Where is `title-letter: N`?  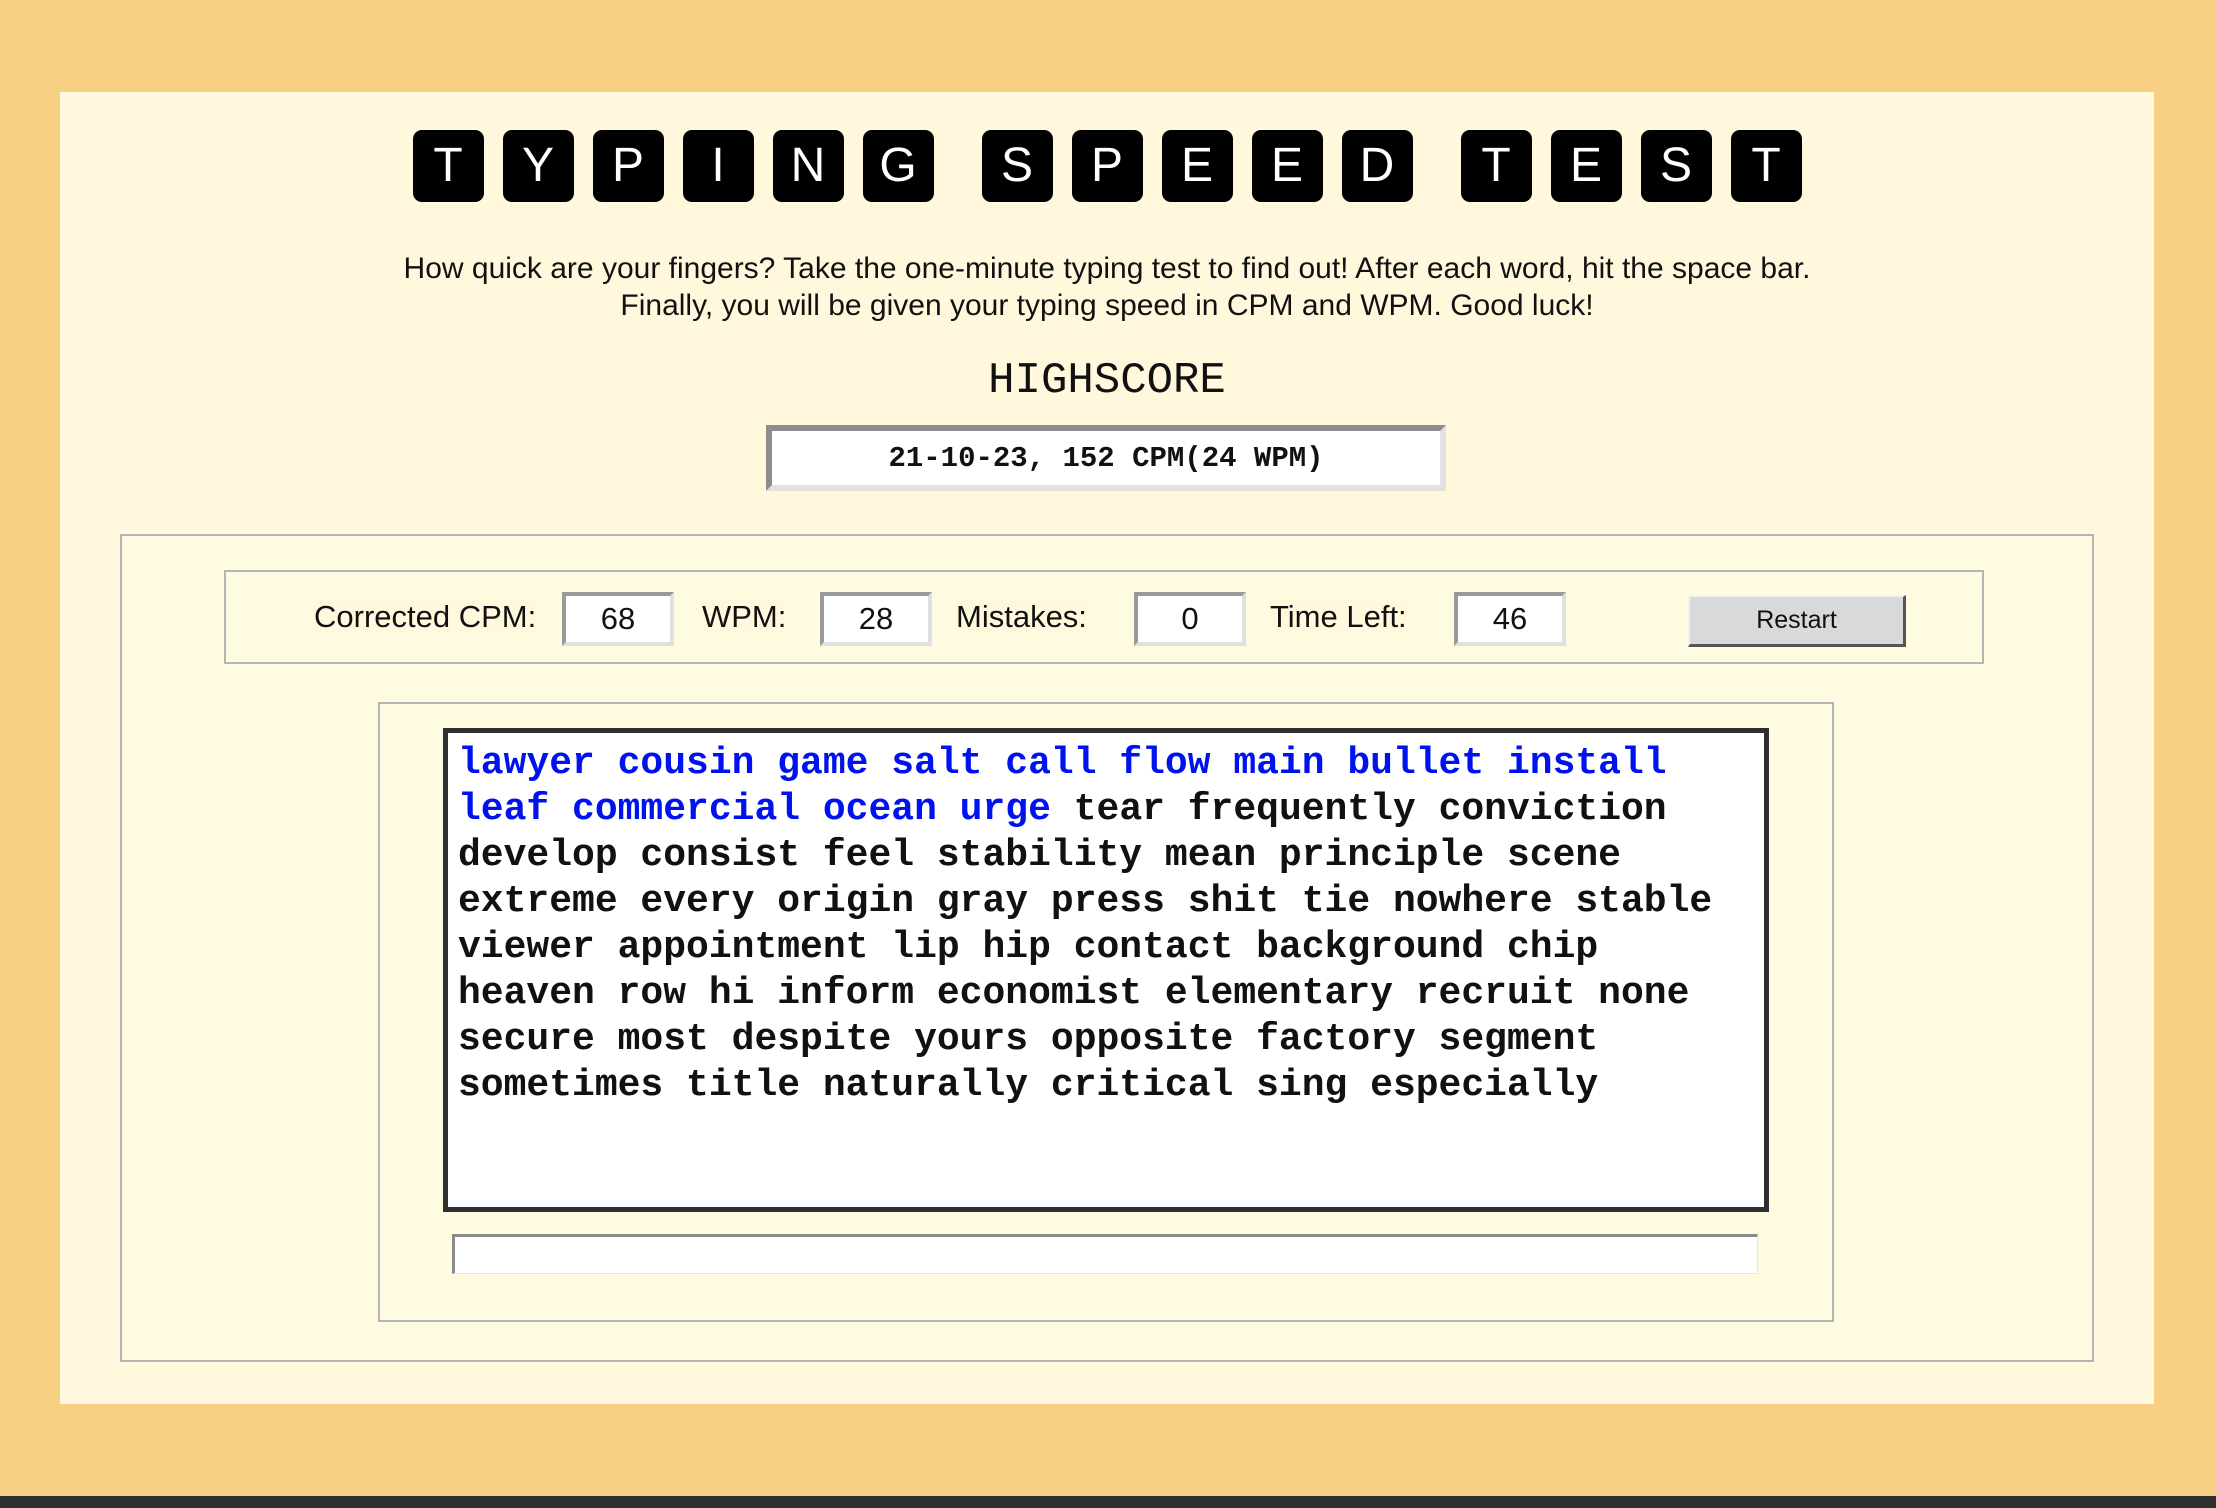 title-letter: N is located at coordinates (808, 166).